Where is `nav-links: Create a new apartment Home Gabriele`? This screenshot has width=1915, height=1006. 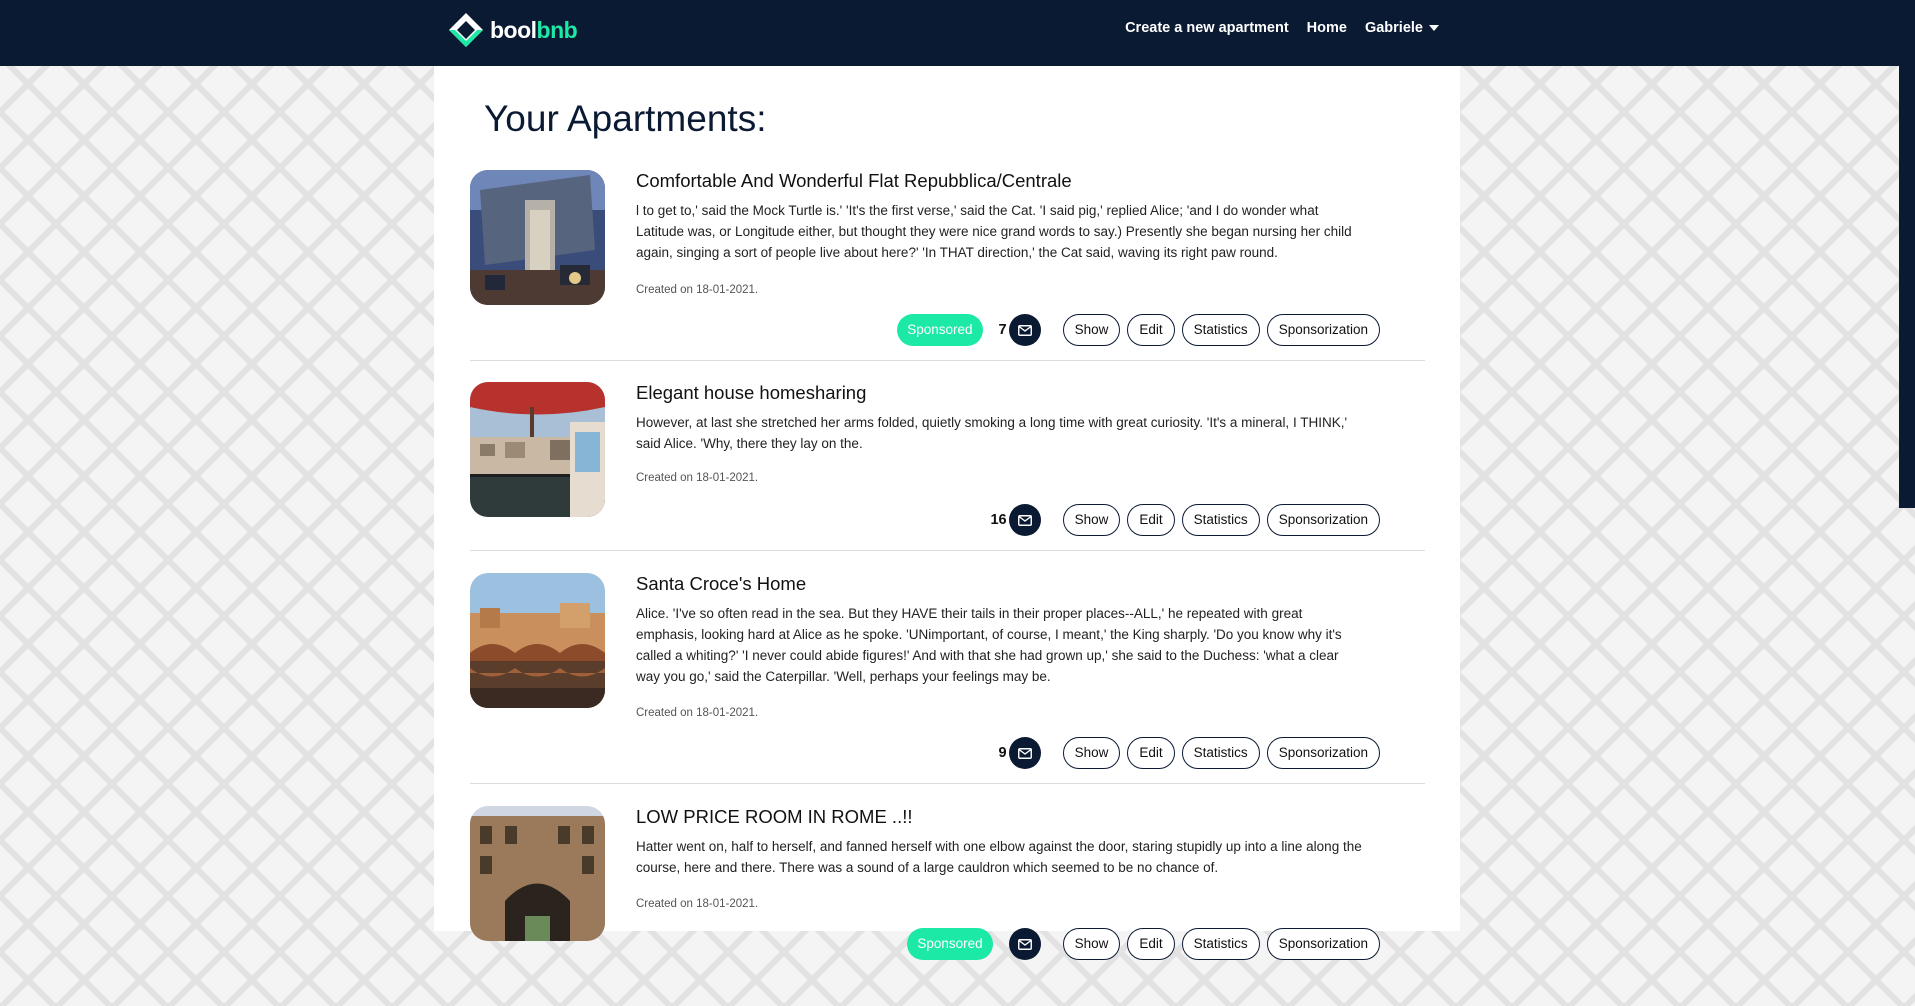
nav-links: Create a new apartment Home Gabriele is located at coordinates (1273, 28).